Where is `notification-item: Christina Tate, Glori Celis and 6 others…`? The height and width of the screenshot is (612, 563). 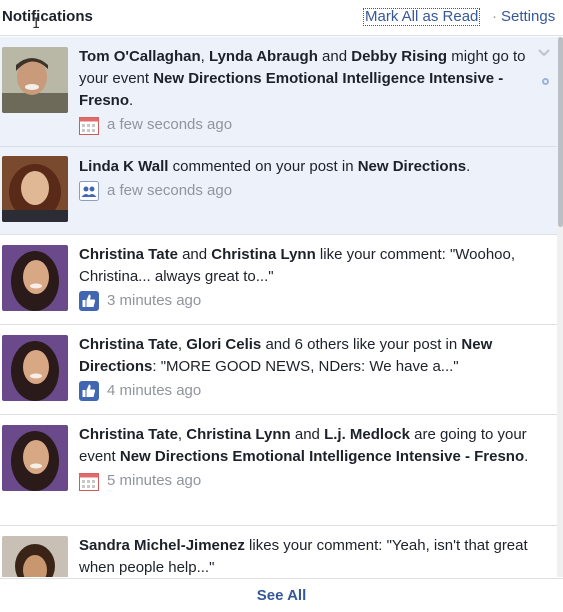
notification-item: Christina Tate, Glori Celis and 6 others… is located at coordinates (278, 370).